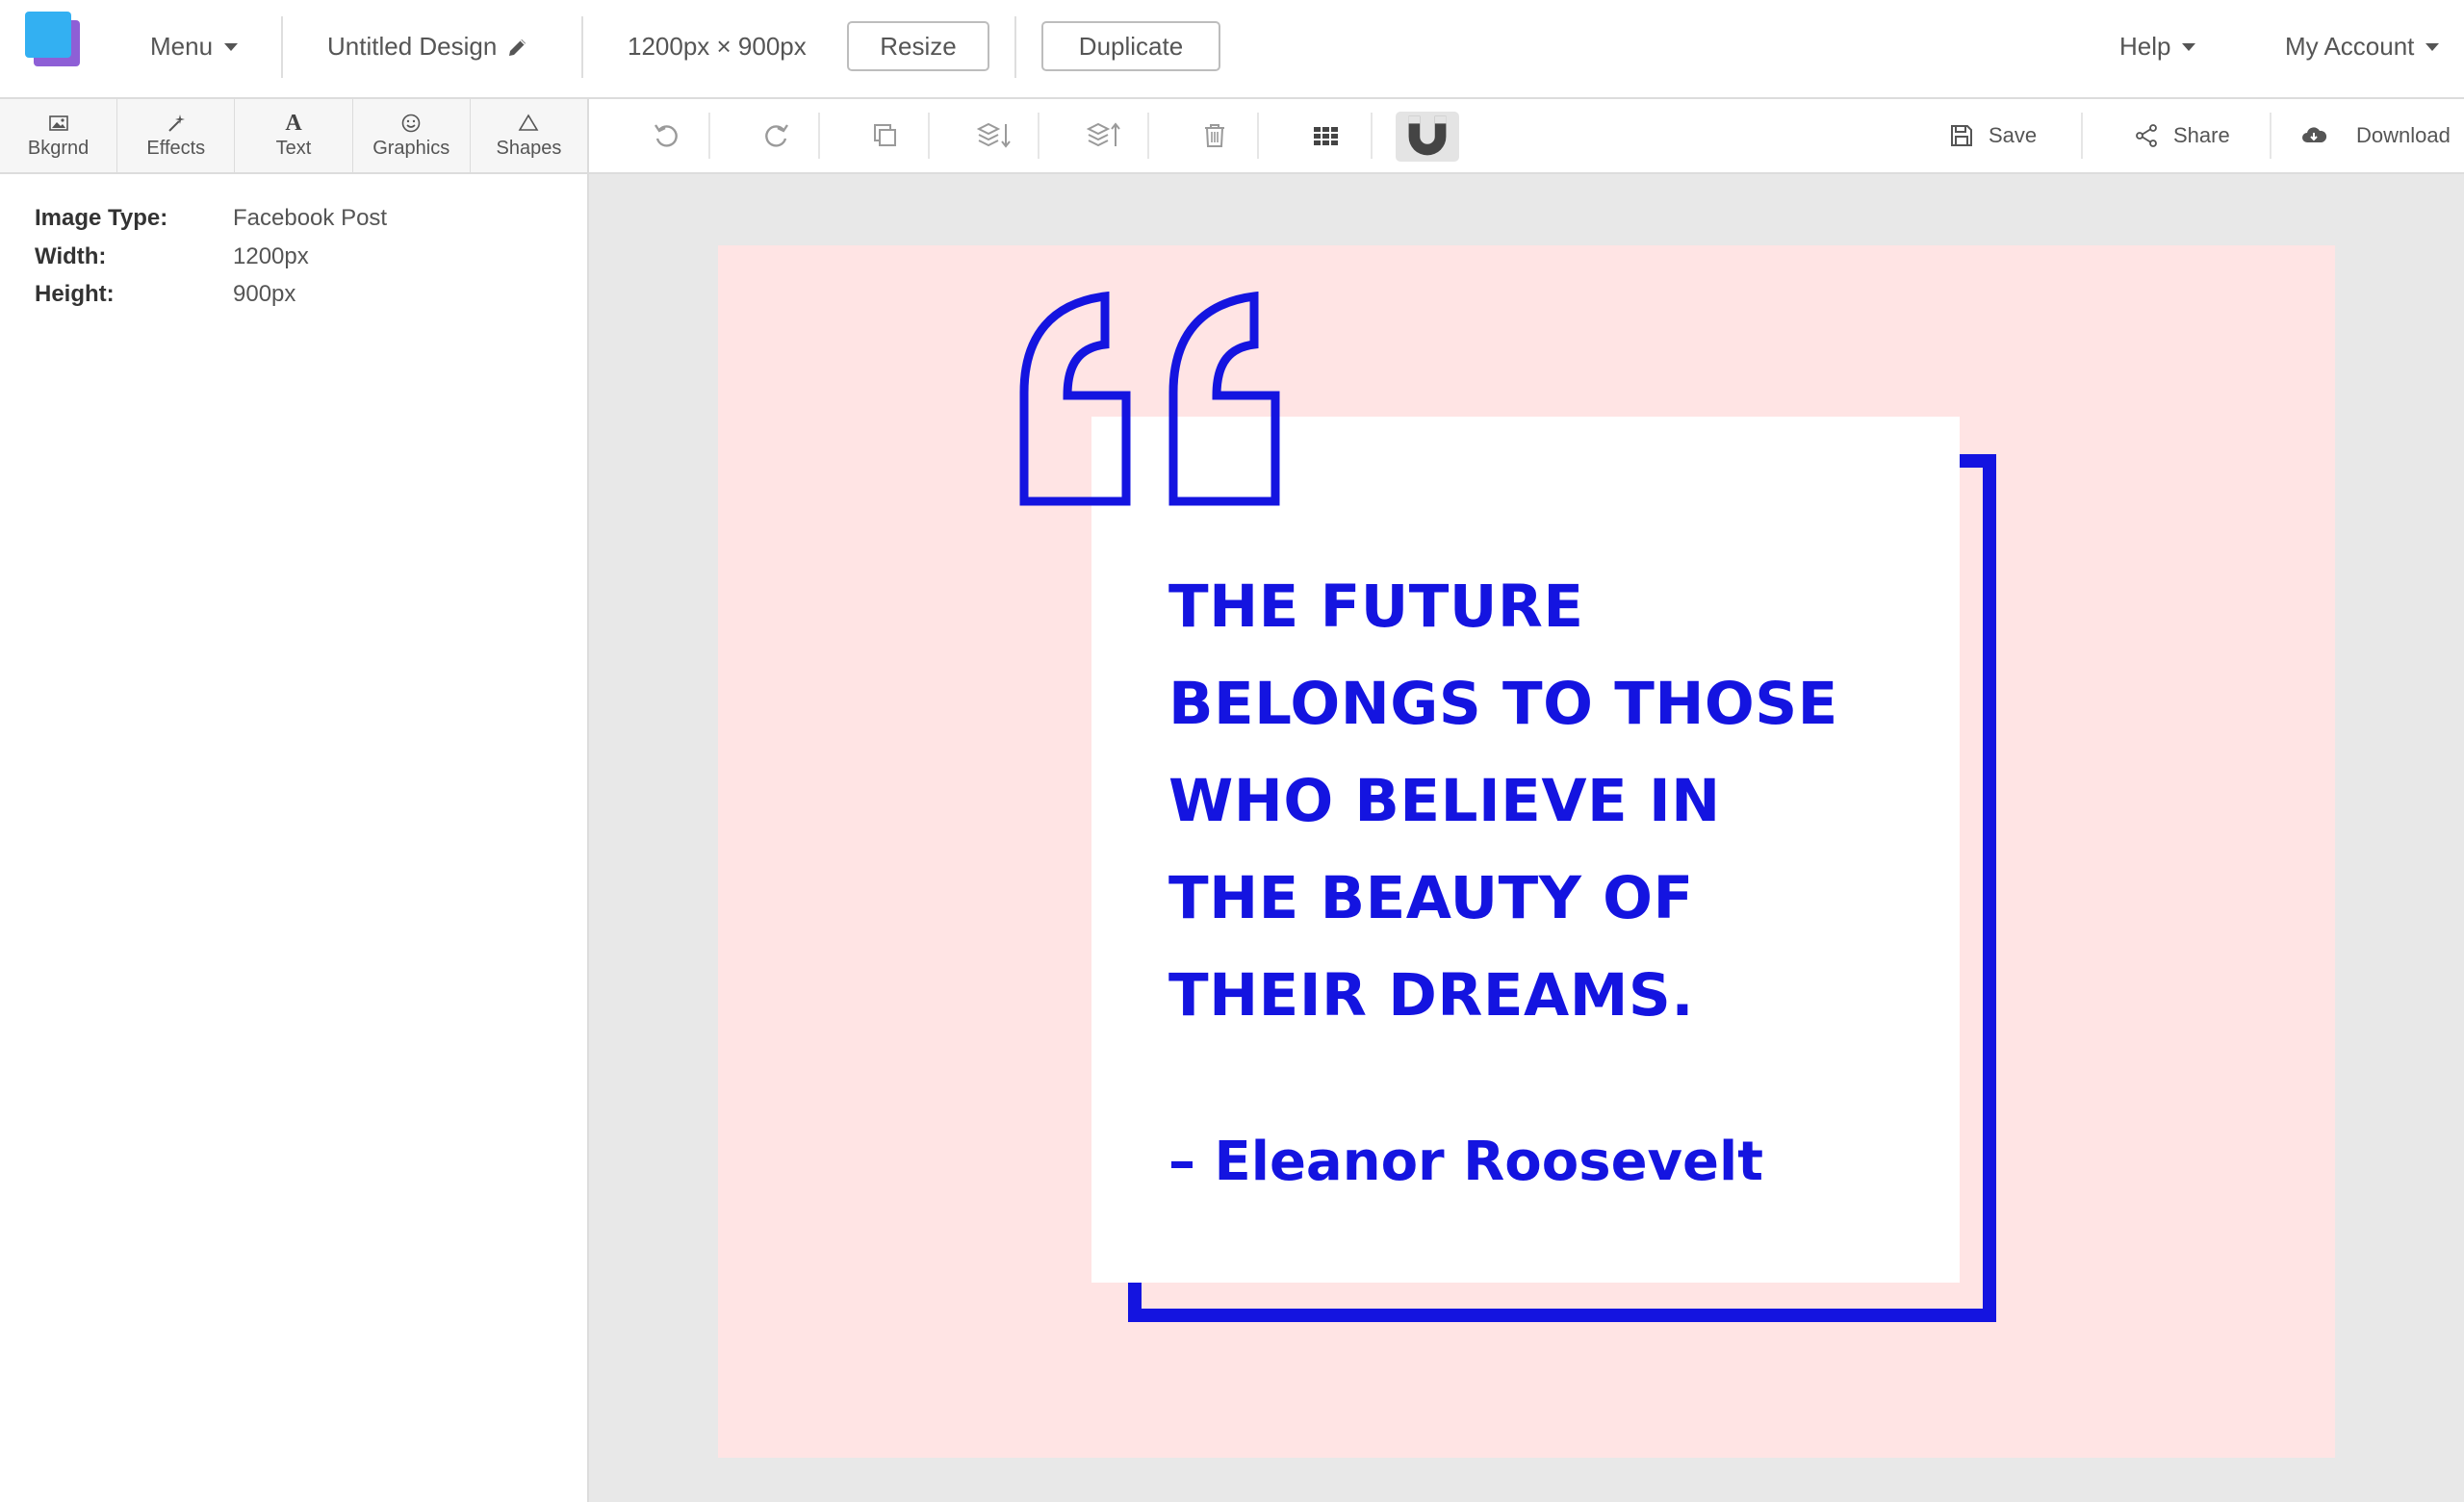  I want to click on account-dropdown: My Account, so click(2362, 46).